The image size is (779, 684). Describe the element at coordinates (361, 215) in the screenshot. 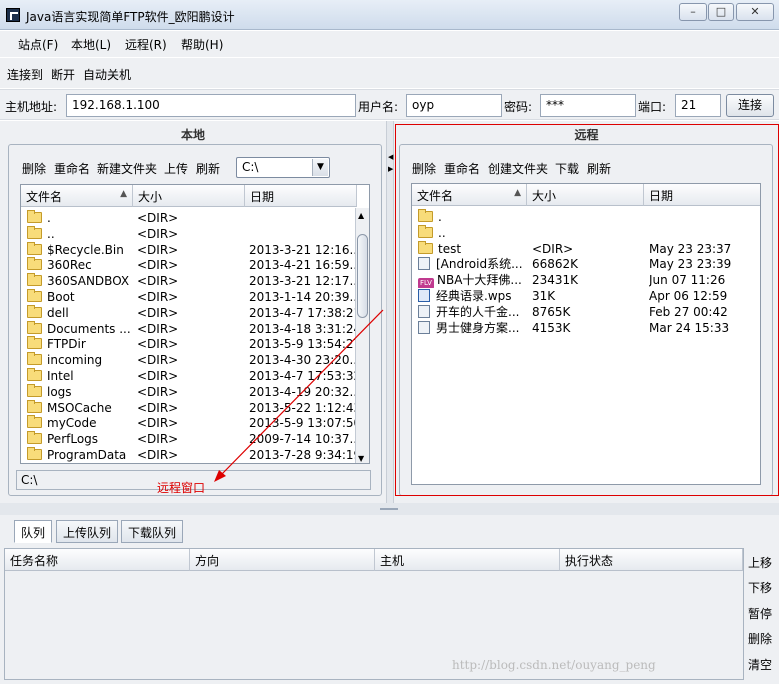

I see `scroll-up-icon: ▲` at that location.